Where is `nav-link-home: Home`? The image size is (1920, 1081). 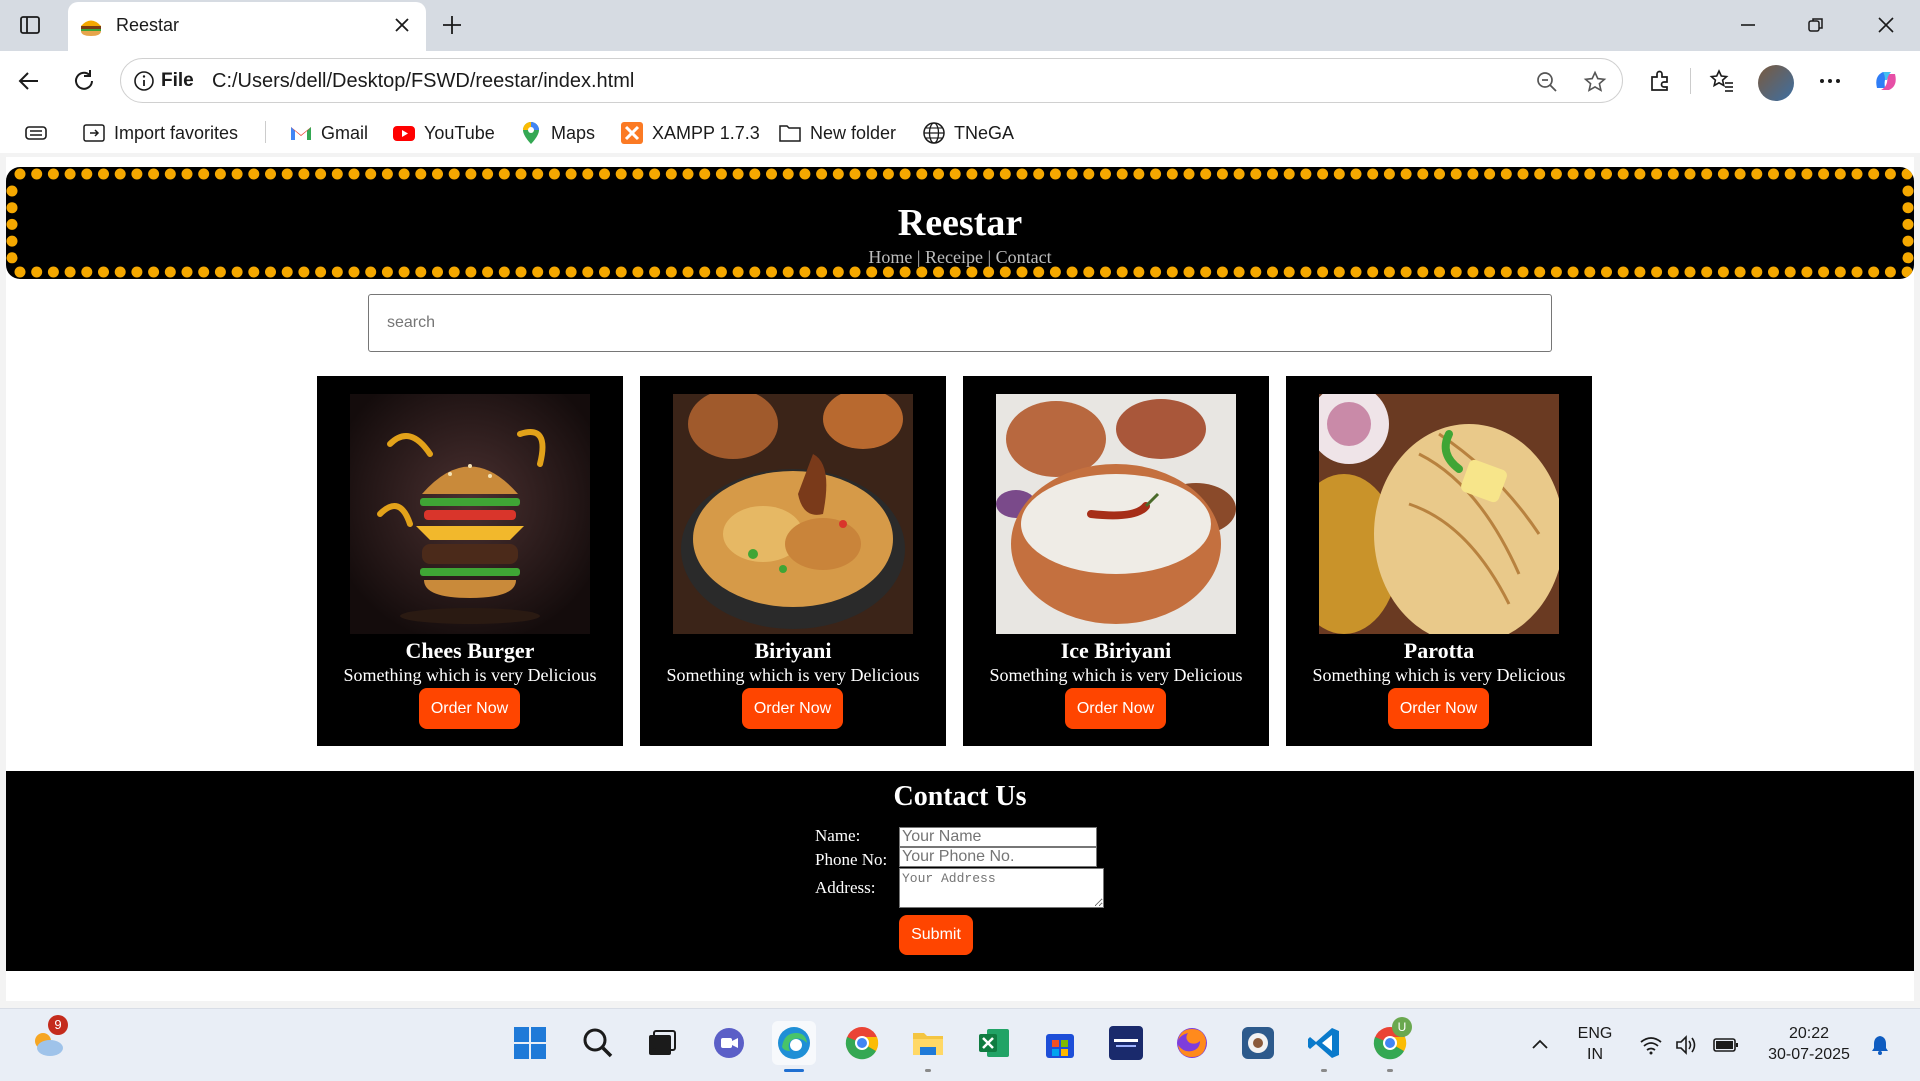 nav-link-home: Home is located at coordinates (890, 257).